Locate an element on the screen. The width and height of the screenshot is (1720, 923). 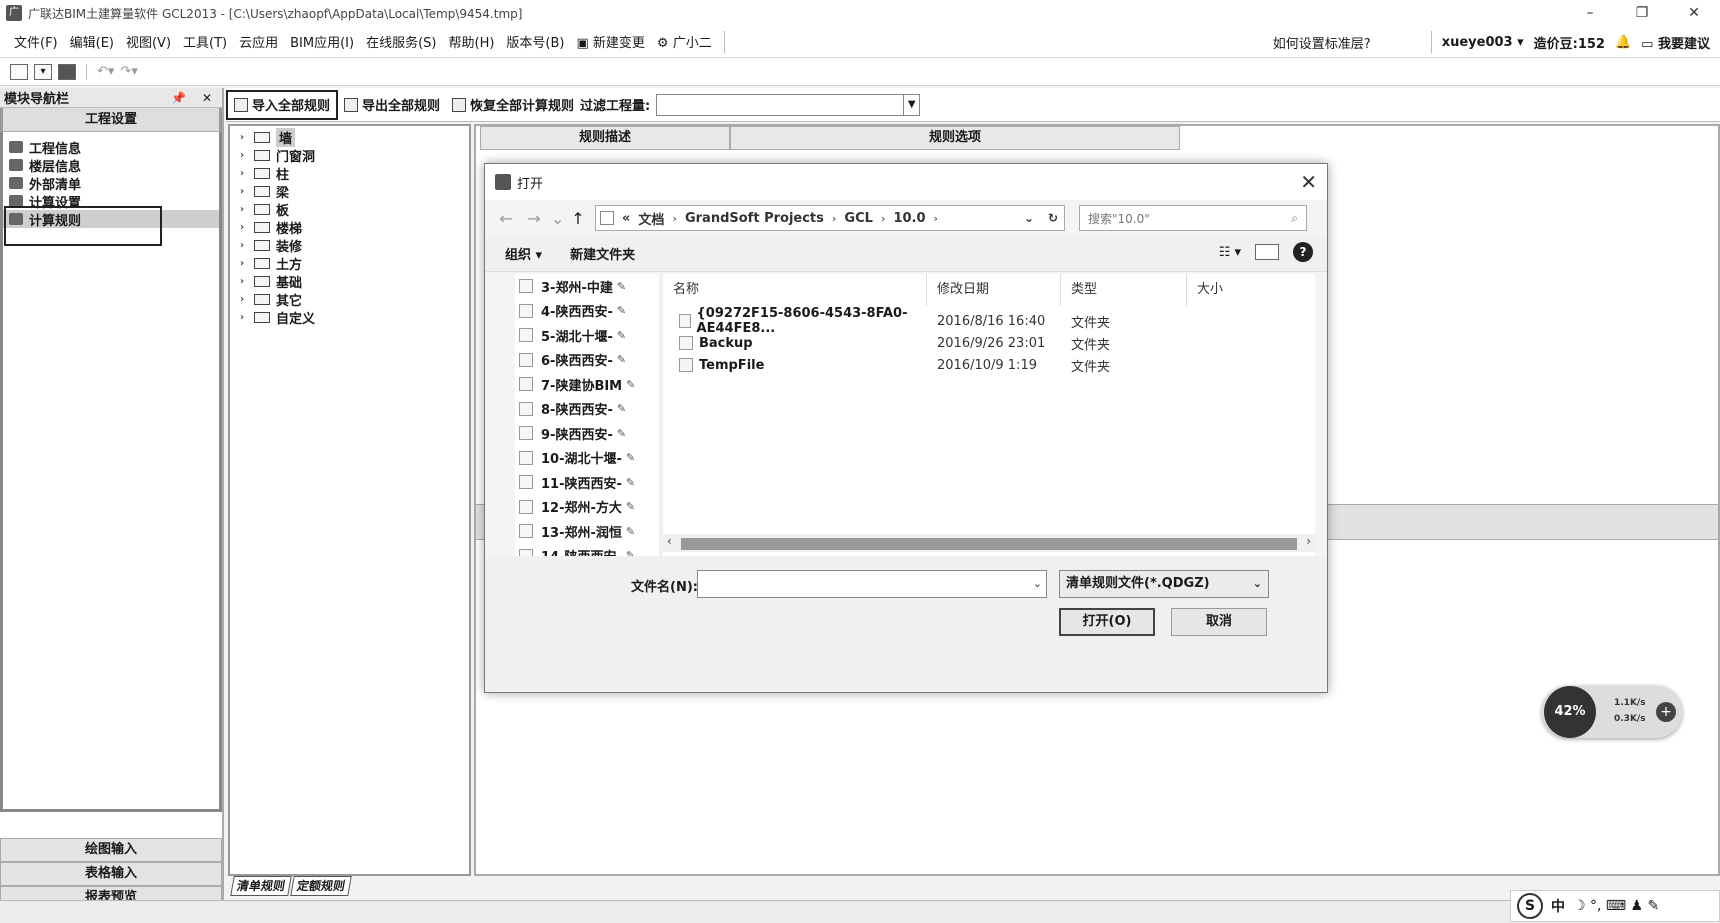
nav-item-project-info: 工程信息 is located at coordinates (111, 147).